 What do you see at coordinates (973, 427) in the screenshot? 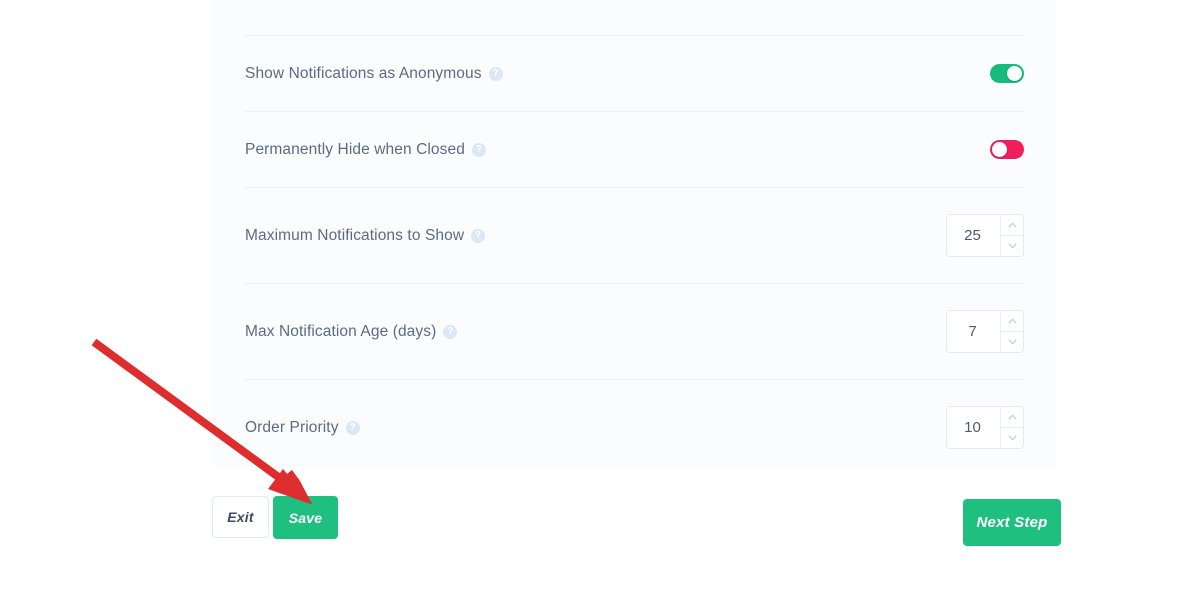
I see `number-input-value: 10` at bounding box center [973, 427].